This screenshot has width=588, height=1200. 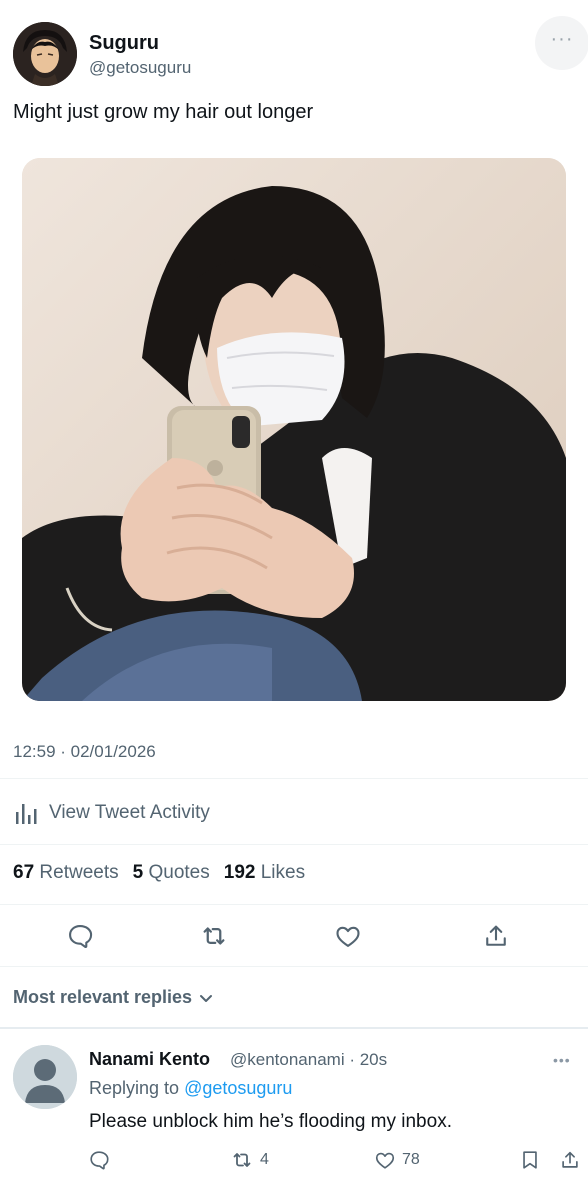 I want to click on retweet-button, so click(x=214, y=936).